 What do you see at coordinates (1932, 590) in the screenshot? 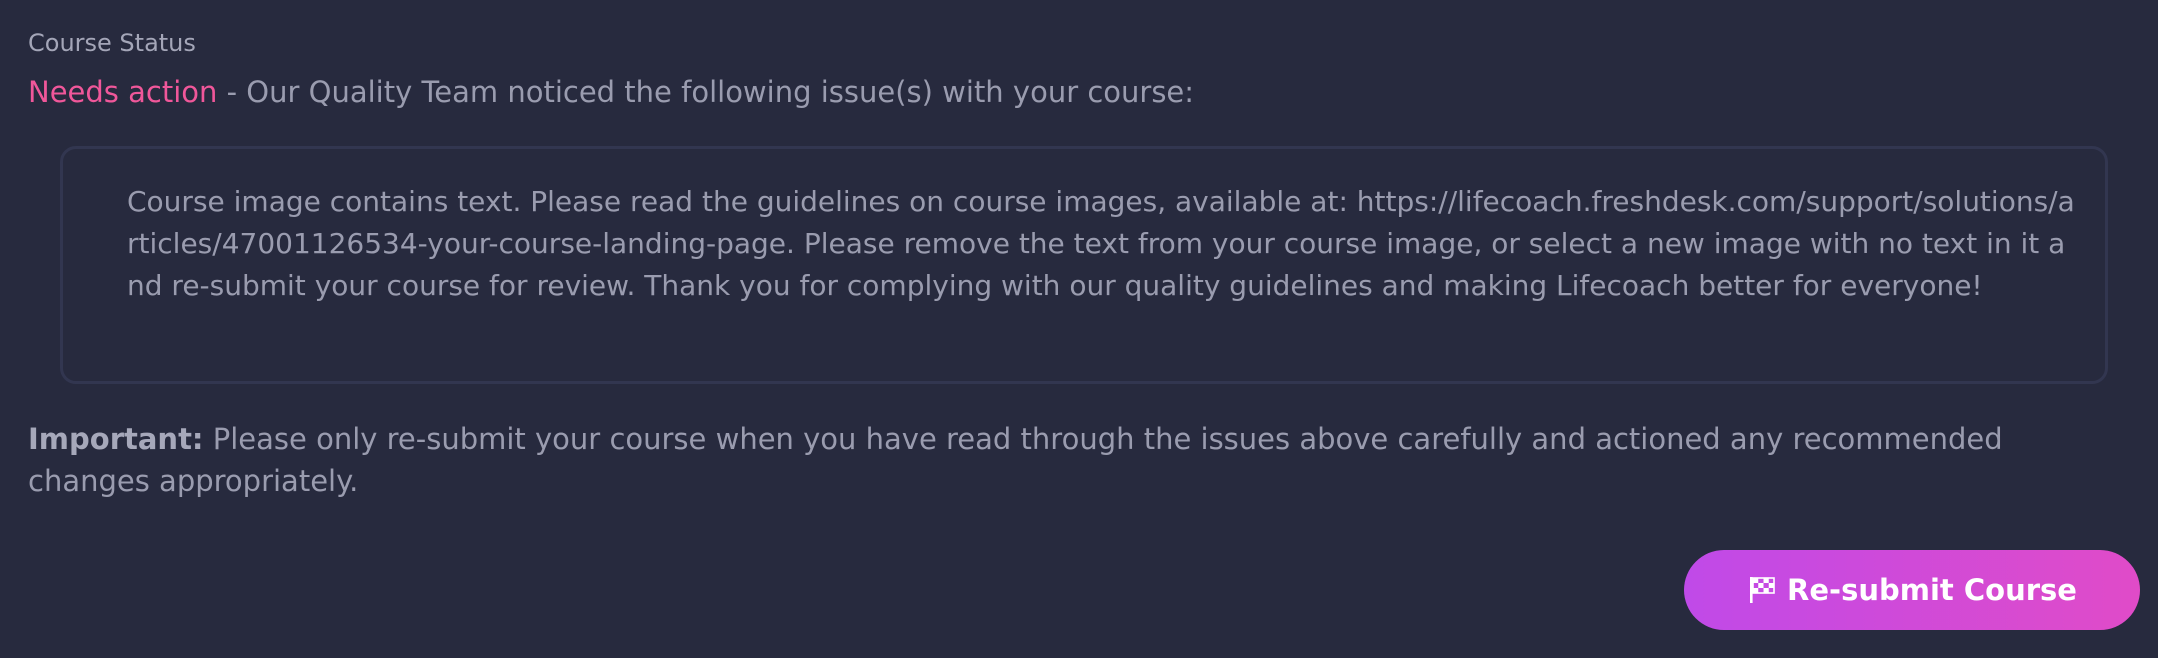
I see `resubmit-button-label: Re-submit Course` at bounding box center [1932, 590].